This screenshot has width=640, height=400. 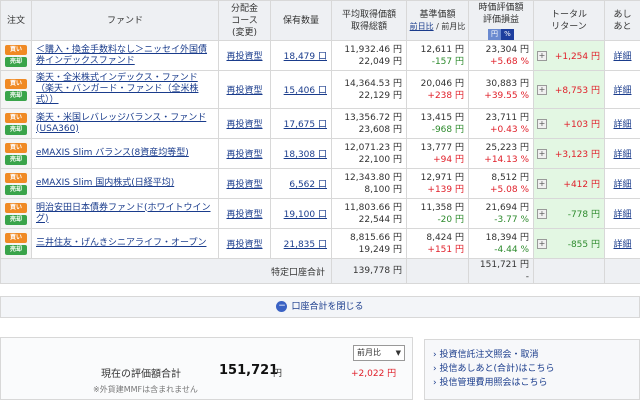 What do you see at coordinates (442, 83) in the screenshot?
I see `base-price: 20,046 円` at bounding box center [442, 83].